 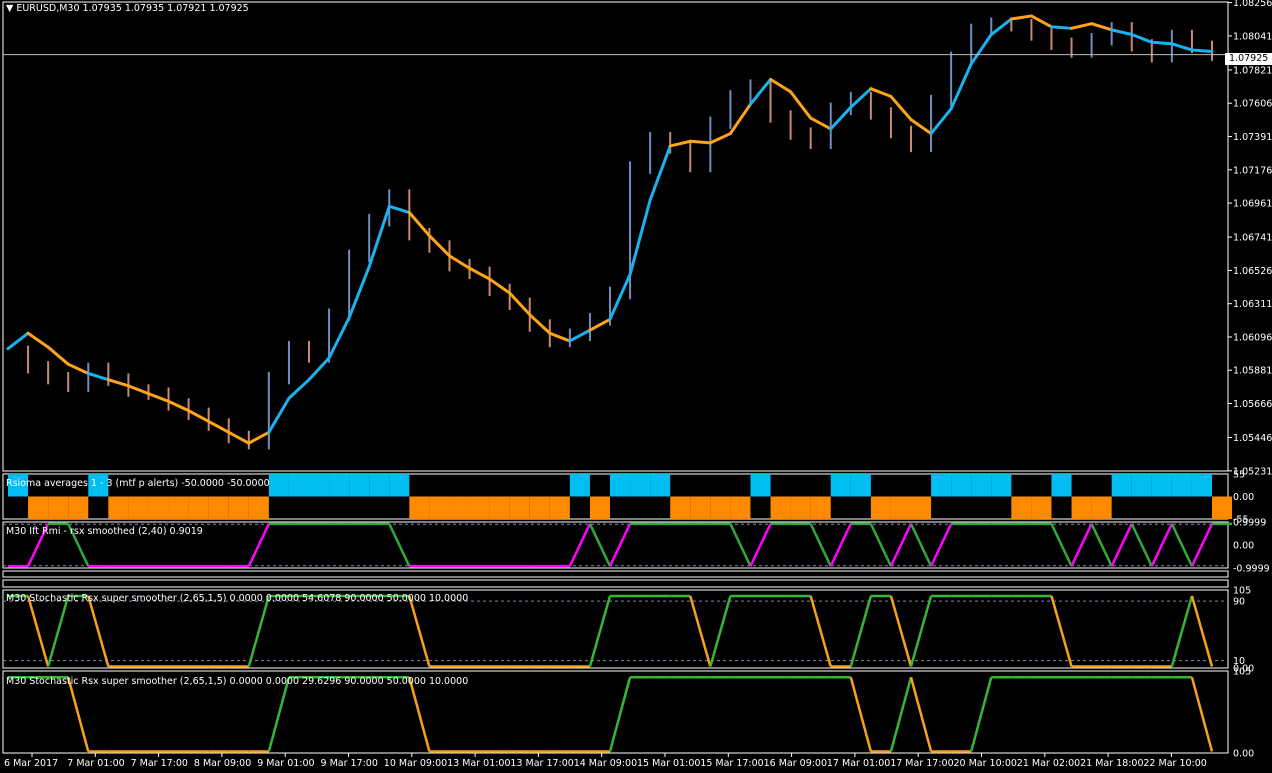 I want to click on rsioma-y-label: 0.00, so click(x=1243, y=497).